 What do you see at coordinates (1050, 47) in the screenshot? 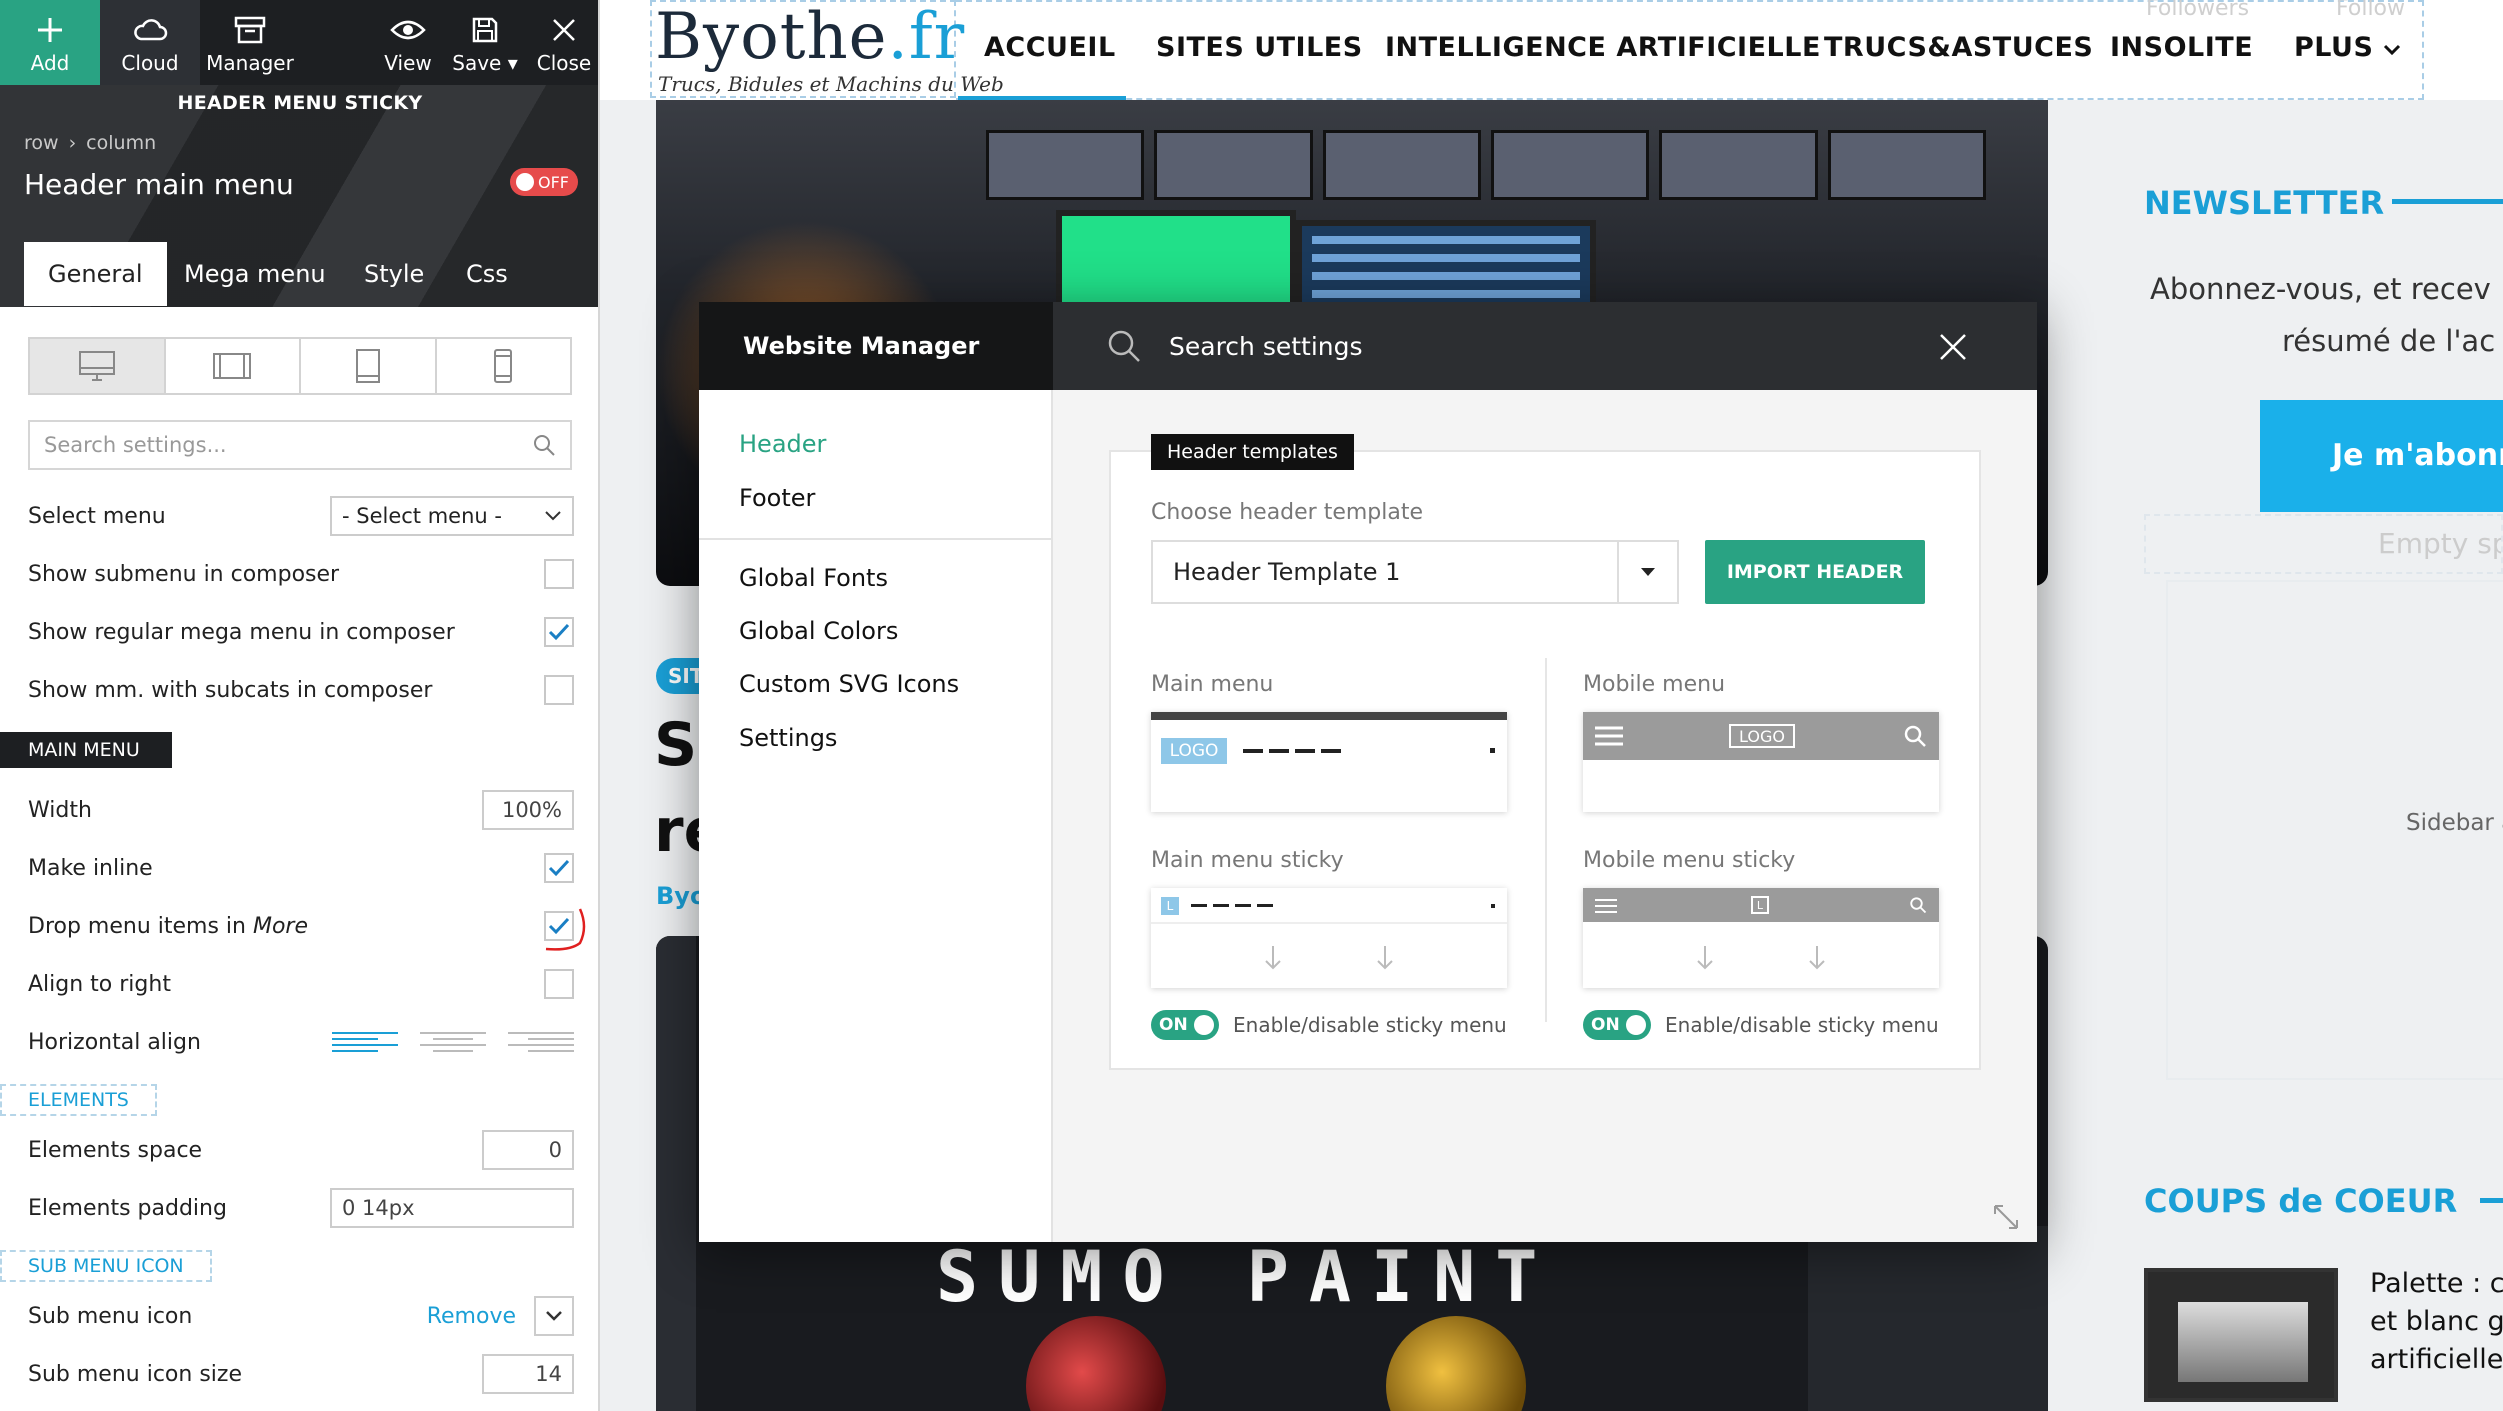
I see `nav-item-accueil: ACCUEIL` at bounding box center [1050, 47].